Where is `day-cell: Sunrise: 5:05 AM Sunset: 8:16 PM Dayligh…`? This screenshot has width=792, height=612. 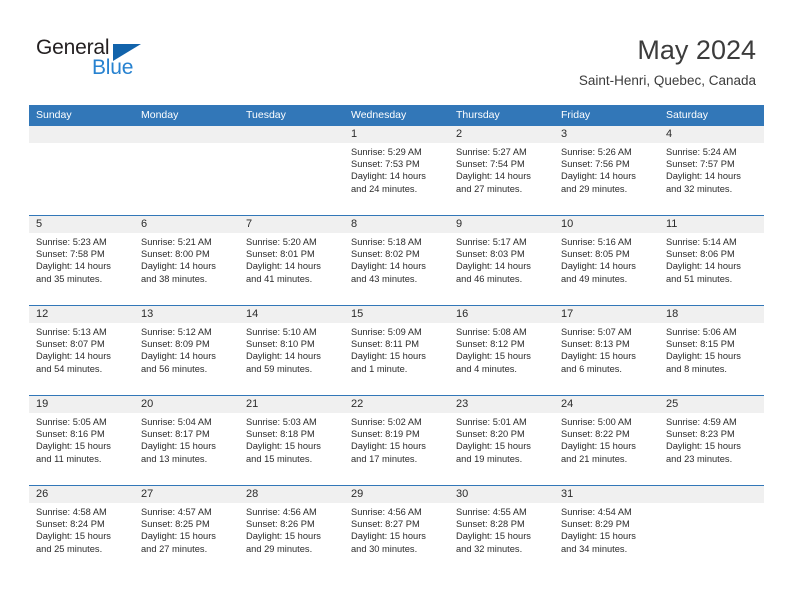 day-cell: Sunrise: 5:05 AM Sunset: 8:16 PM Dayligh… is located at coordinates (81, 449).